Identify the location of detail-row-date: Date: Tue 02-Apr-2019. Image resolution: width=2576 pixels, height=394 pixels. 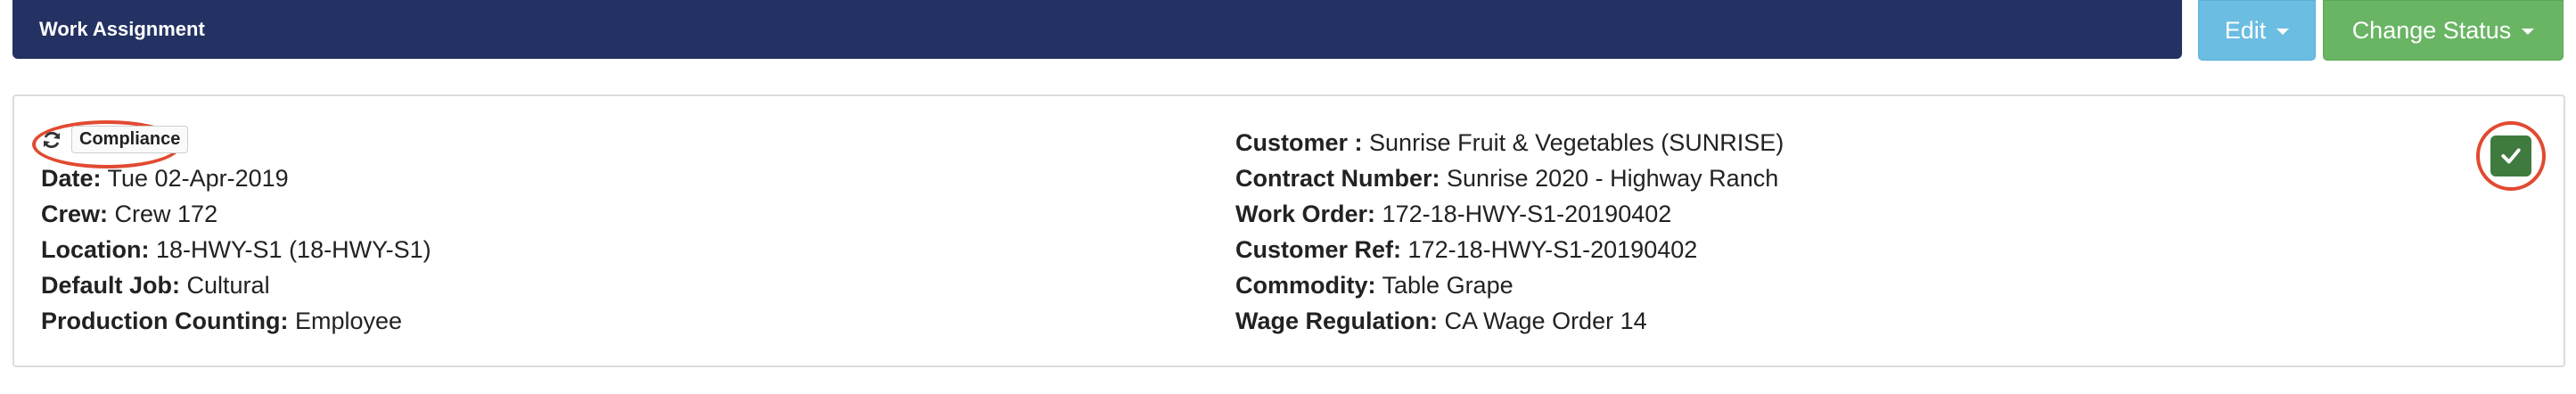
(165, 178).